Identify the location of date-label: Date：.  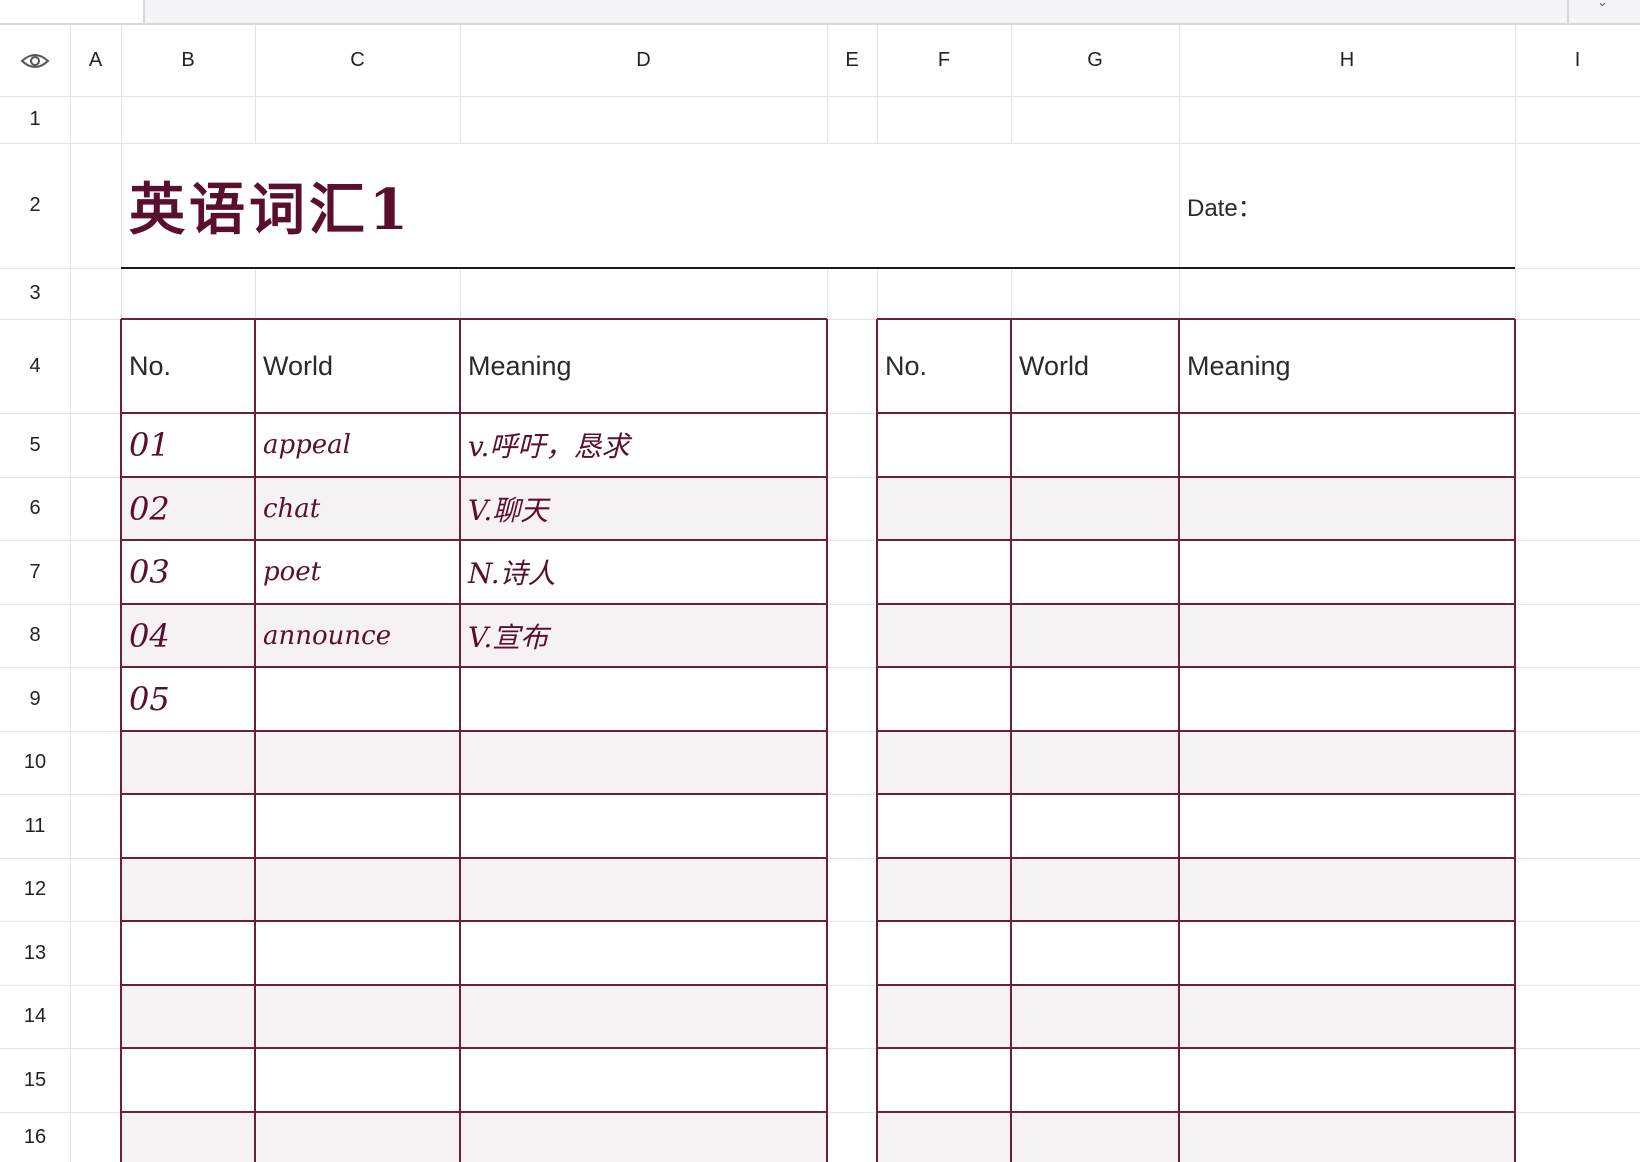
(1347, 205).